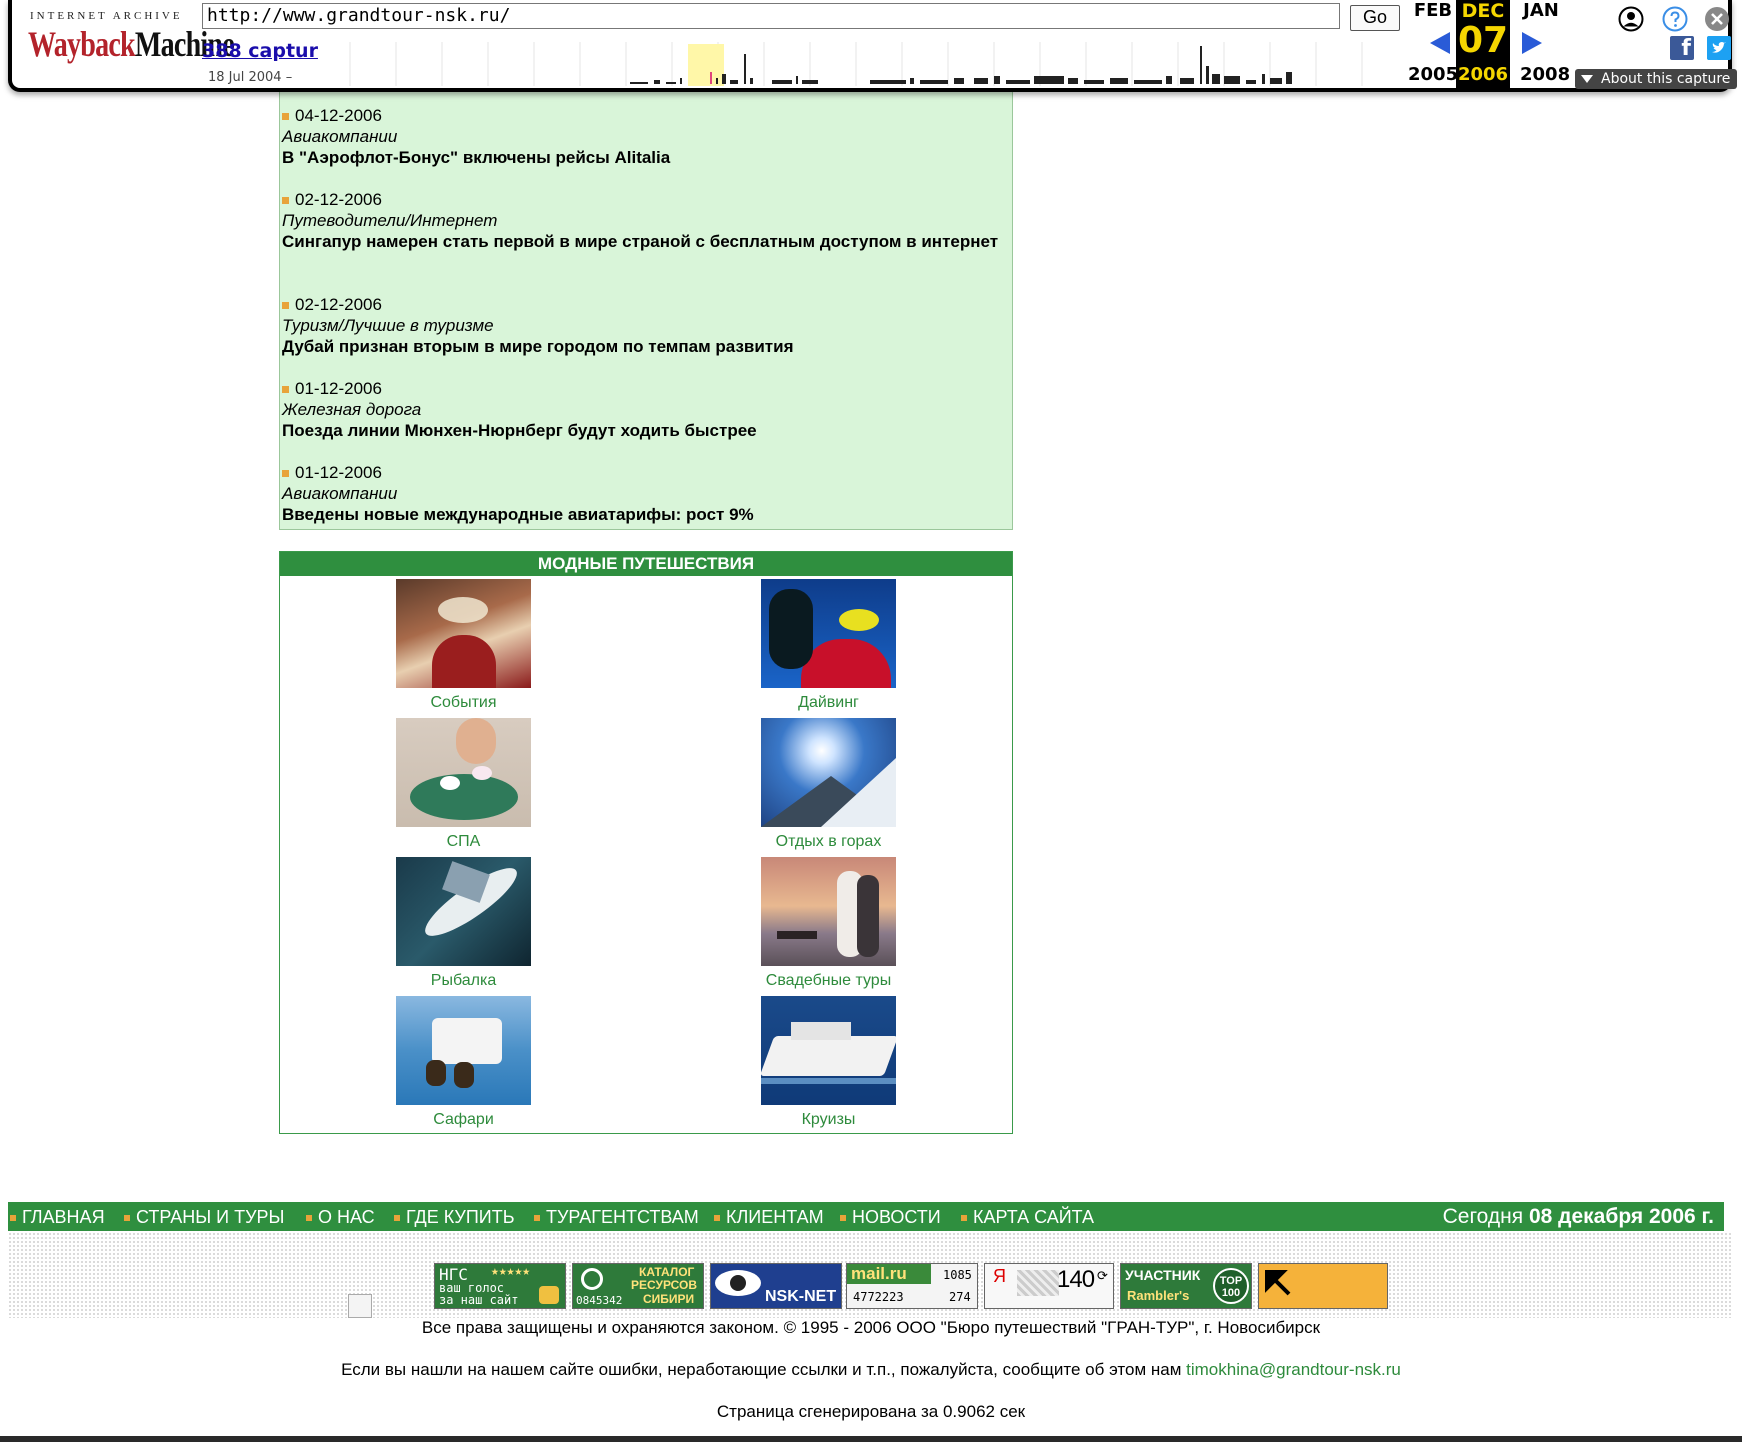 The width and height of the screenshot is (1742, 1442). I want to click on mailru-counter: mail.ru 1085 4772223 274, so click(912, 1286).